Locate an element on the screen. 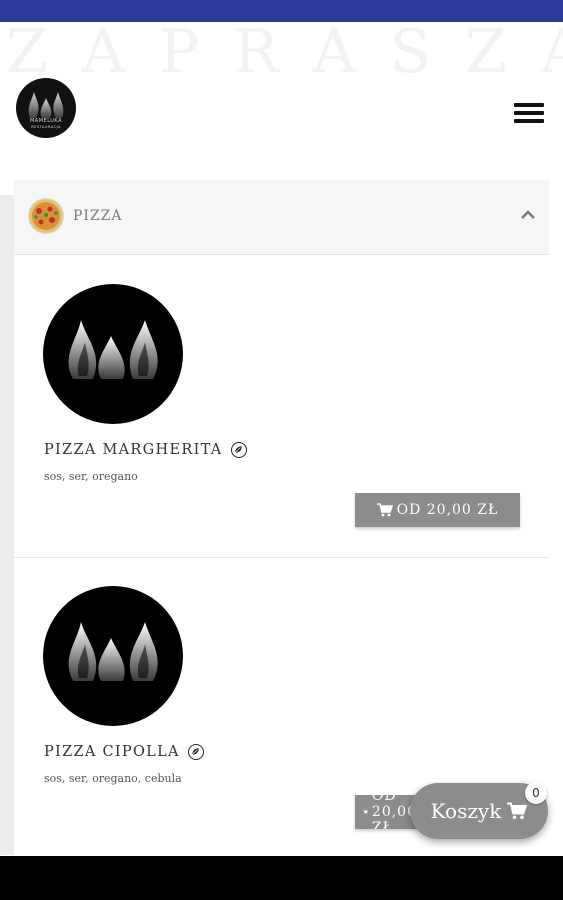 This screenshot has height=900, width=563. product-description: sos, ser, oregano, cebula is located at coordinates (113, 778).